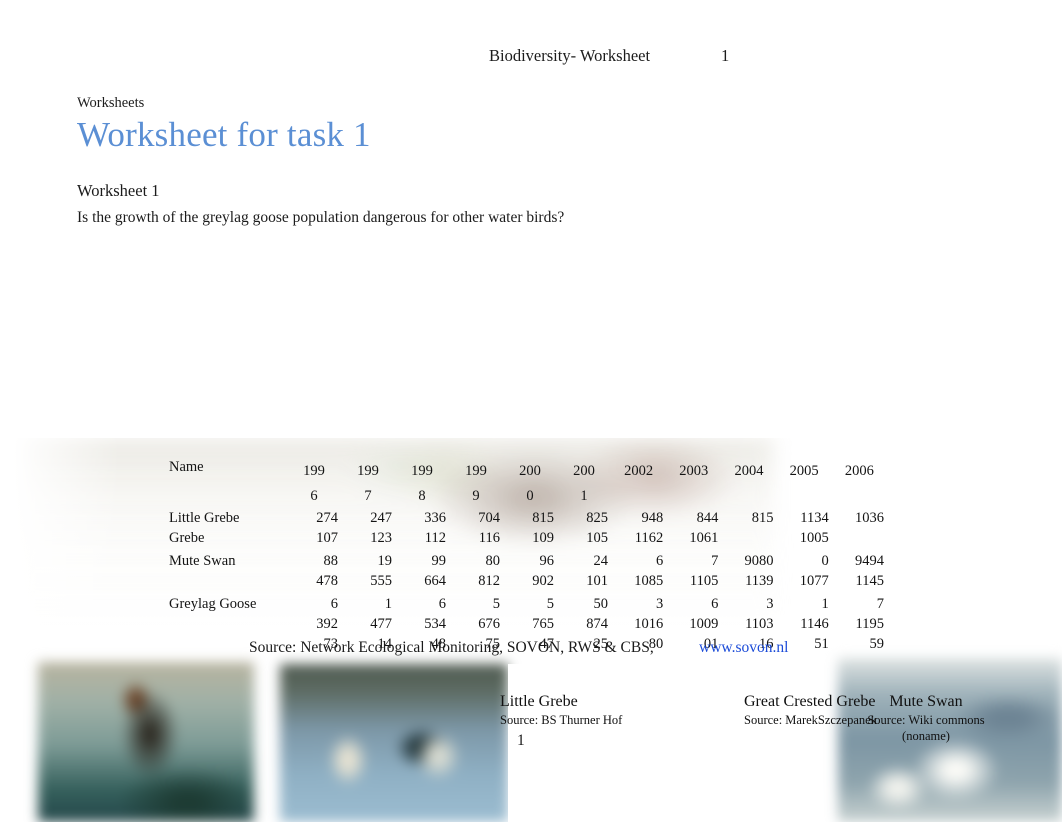 The height and width of the screenshot is (822, 1062). What do you see at coordinates (649, 571) in the screenshot?
I see `table-cell: 6 1085` at bounding box center [649, 571].